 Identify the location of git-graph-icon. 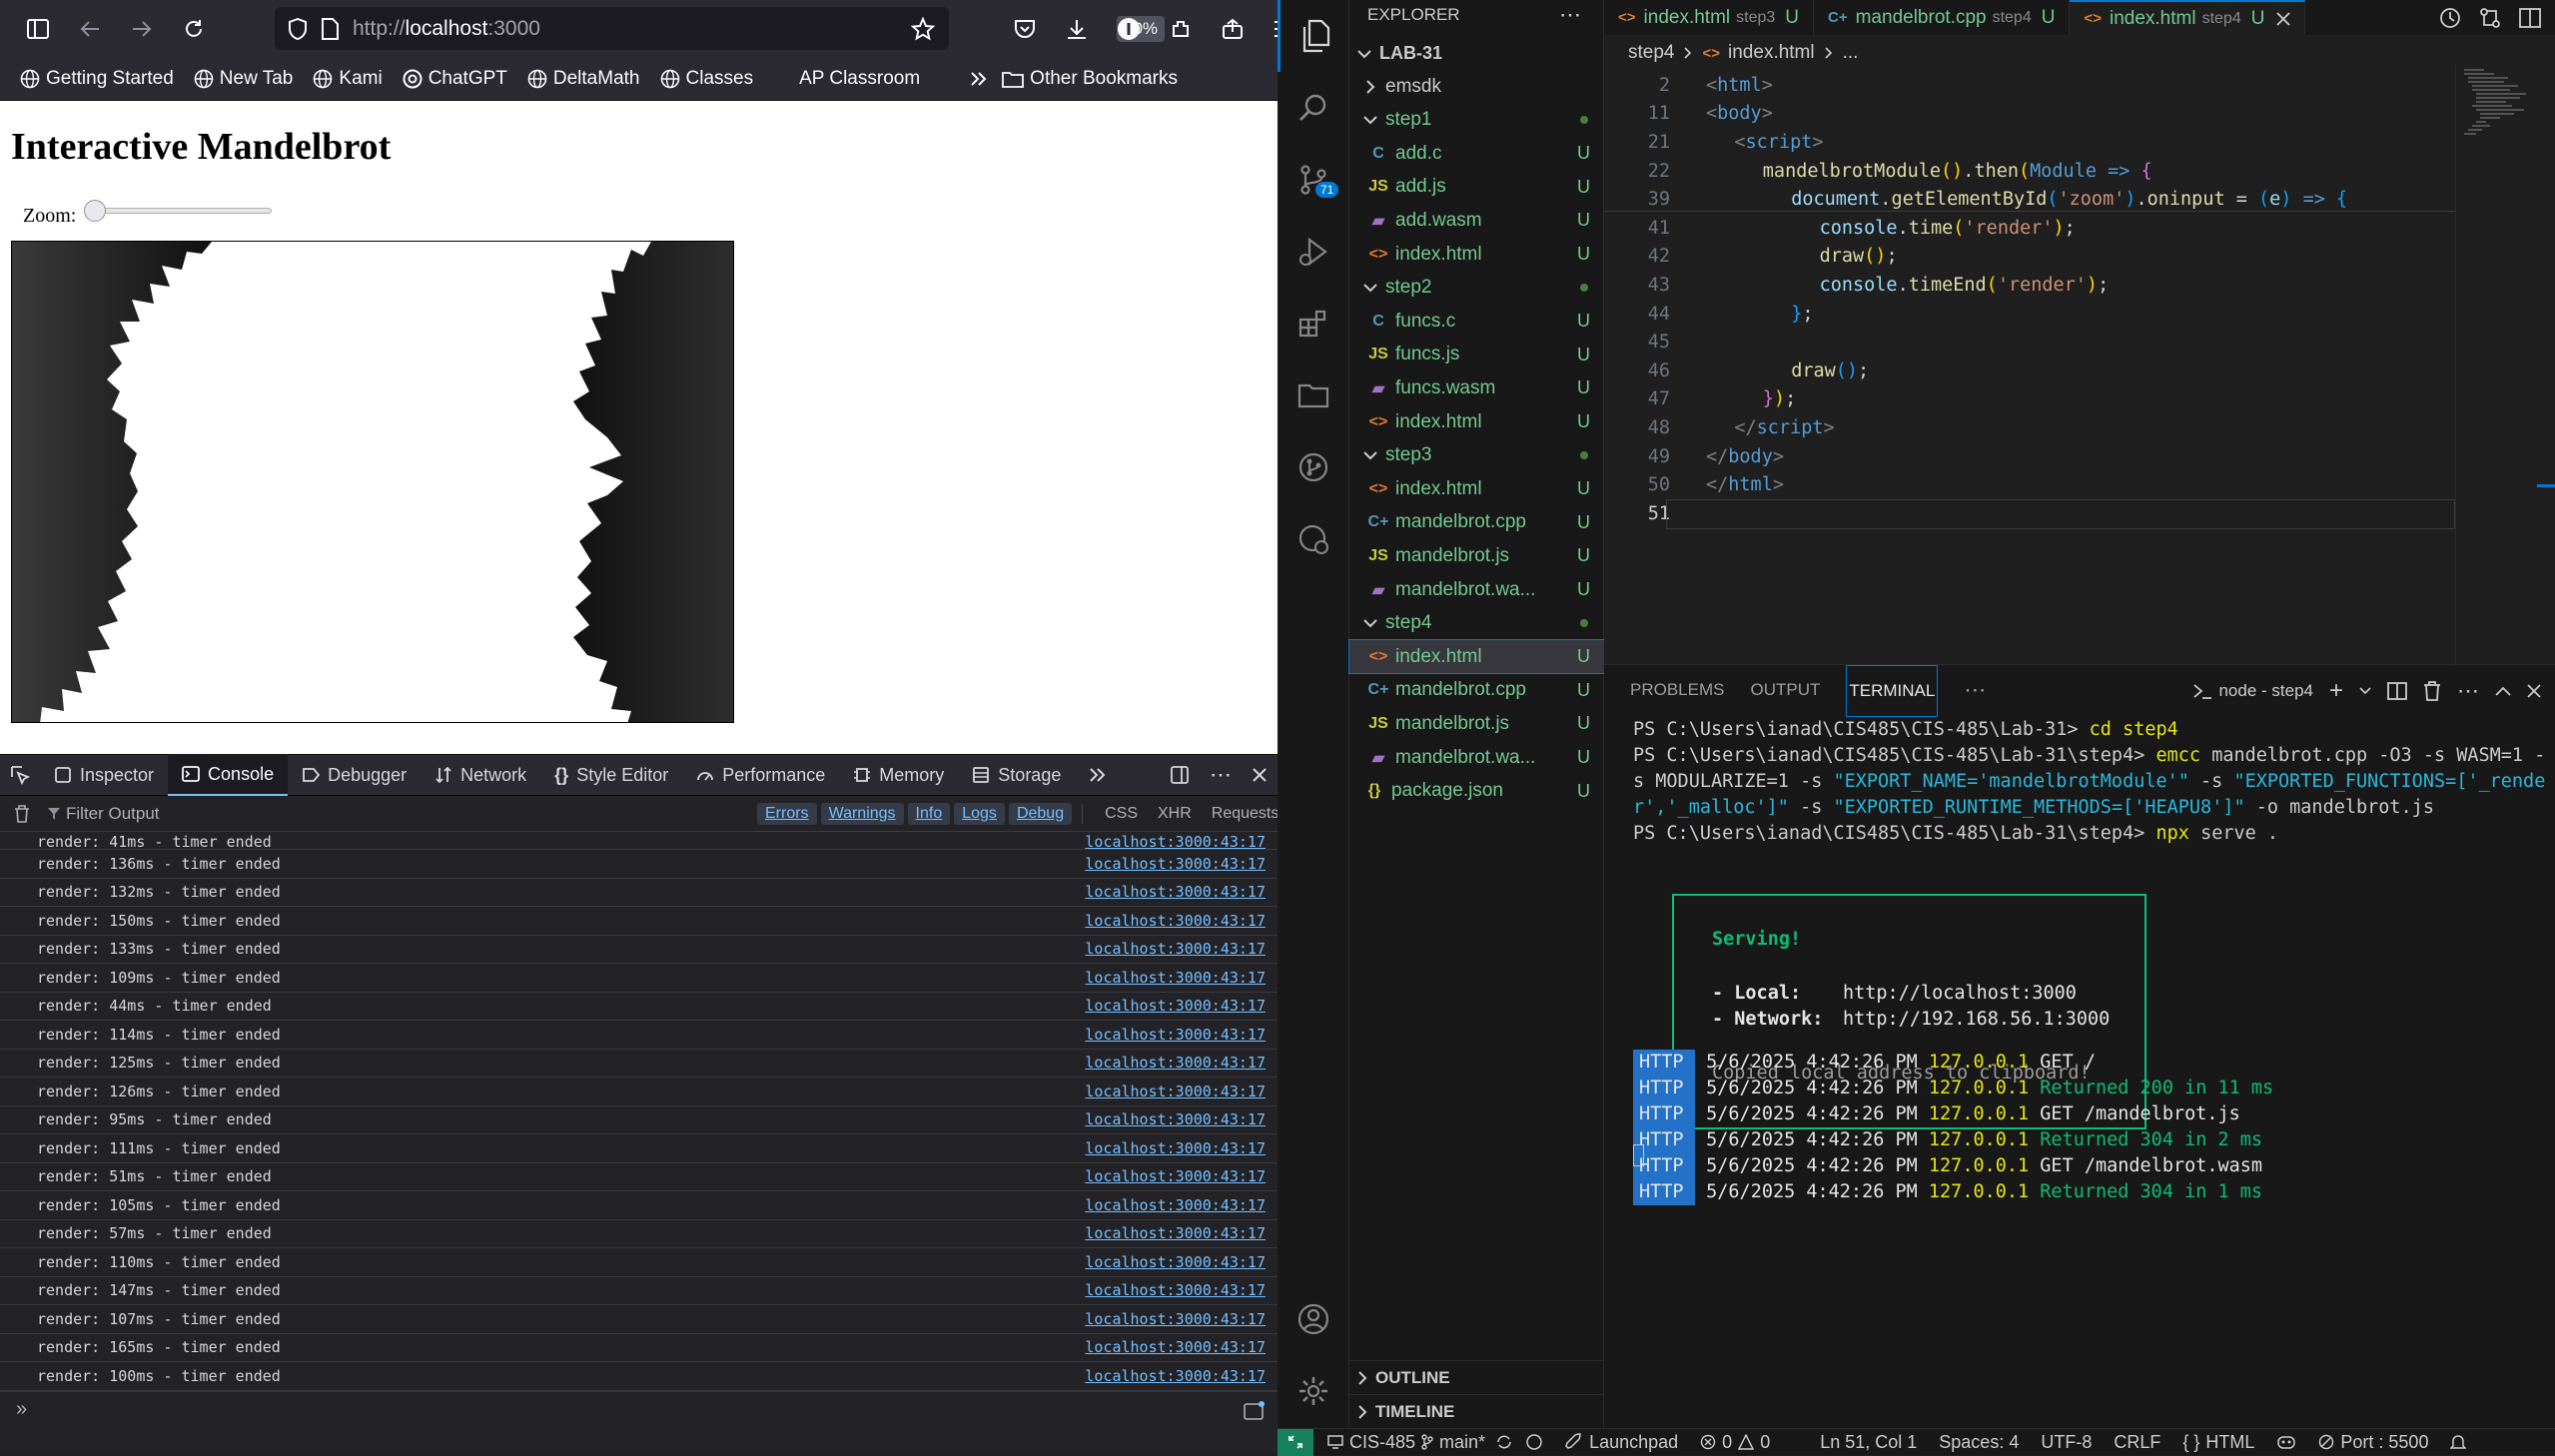
(1313, 467).